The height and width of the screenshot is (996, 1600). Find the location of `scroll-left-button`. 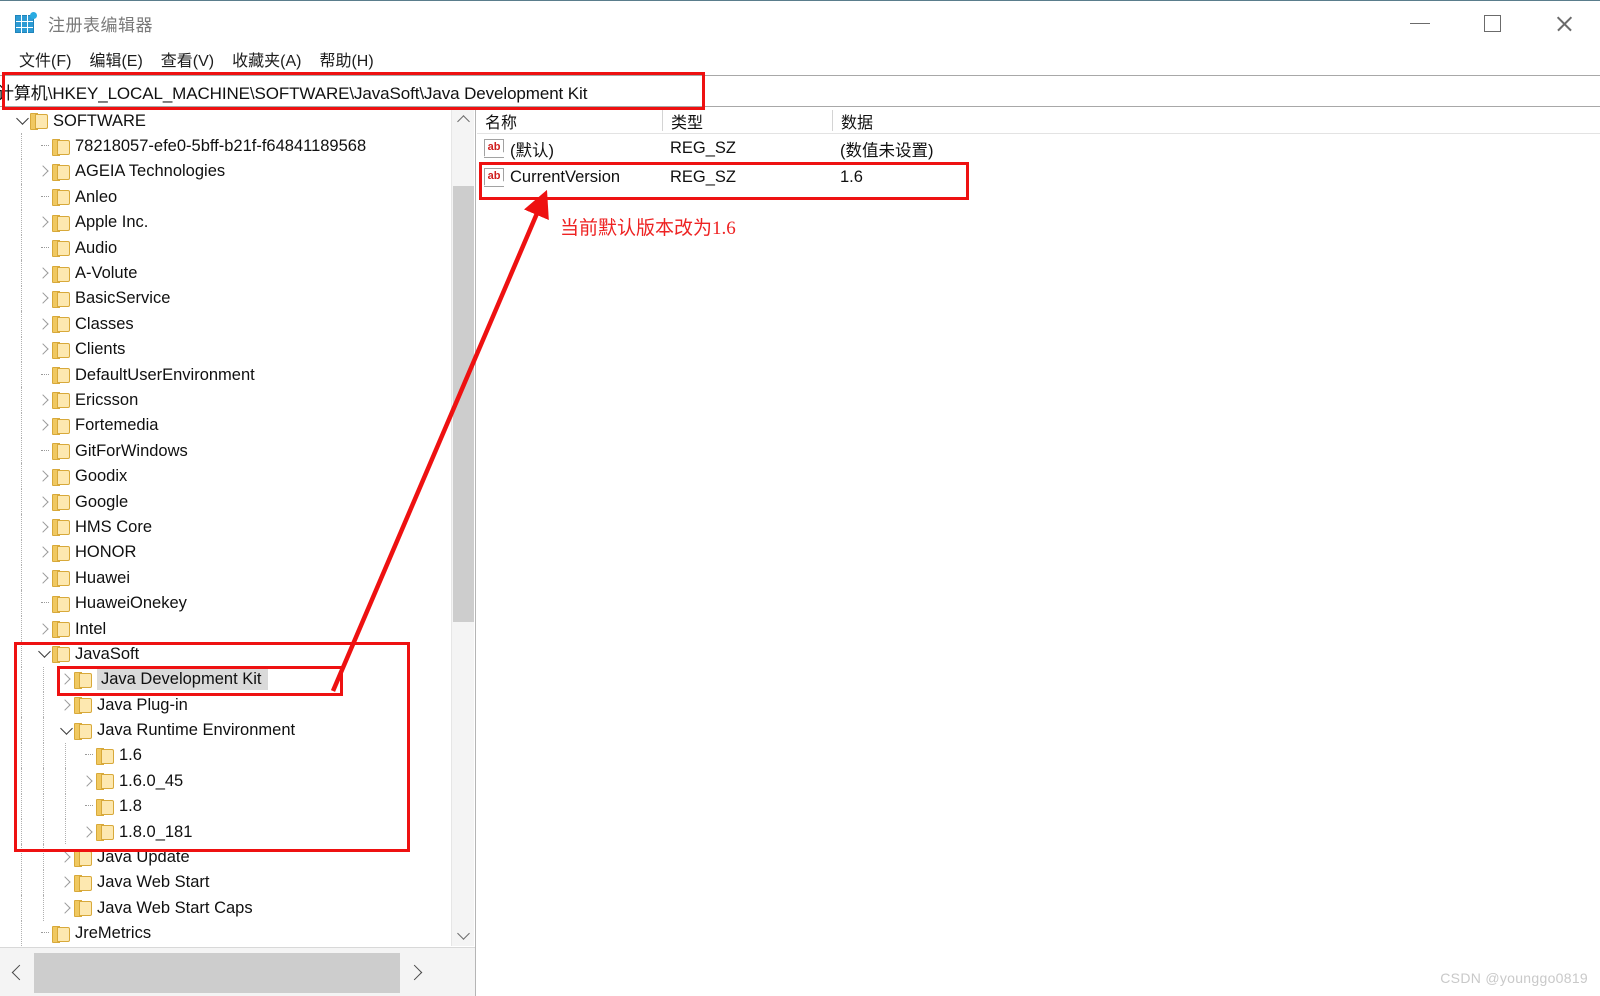

scroll-left-button is located at coordinates (17, 972).